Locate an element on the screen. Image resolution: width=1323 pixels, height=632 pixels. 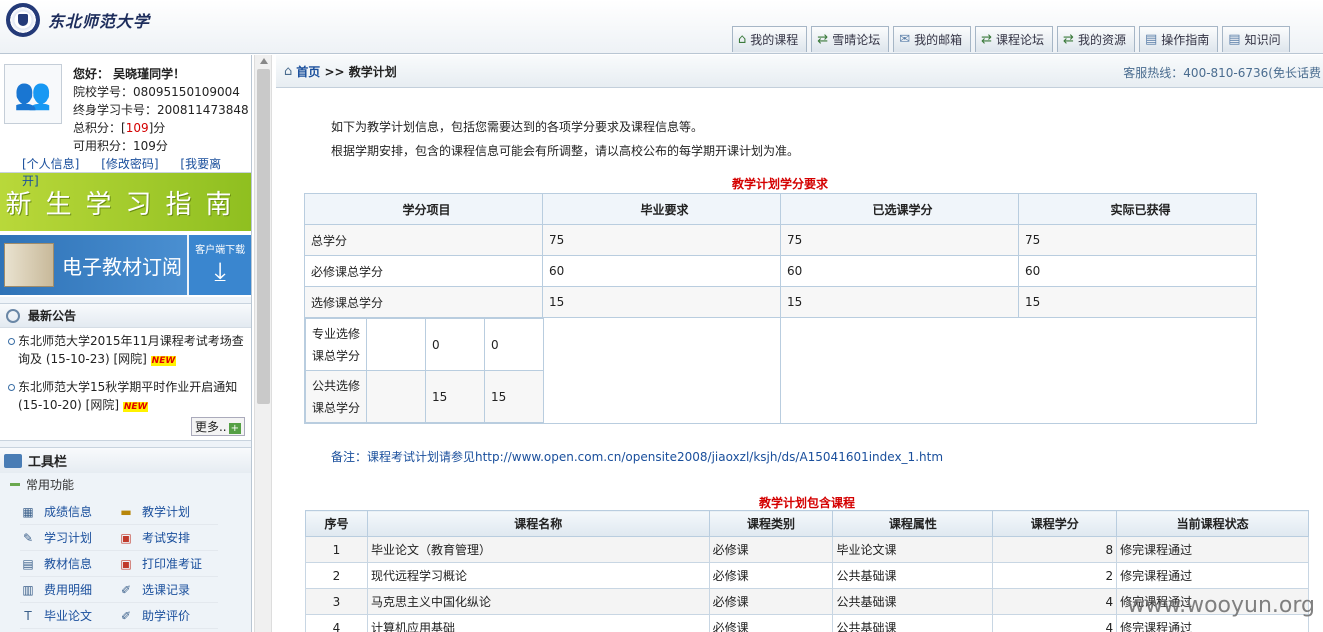
study-plan-icon: ✎ is located at coordinates (28, 537).